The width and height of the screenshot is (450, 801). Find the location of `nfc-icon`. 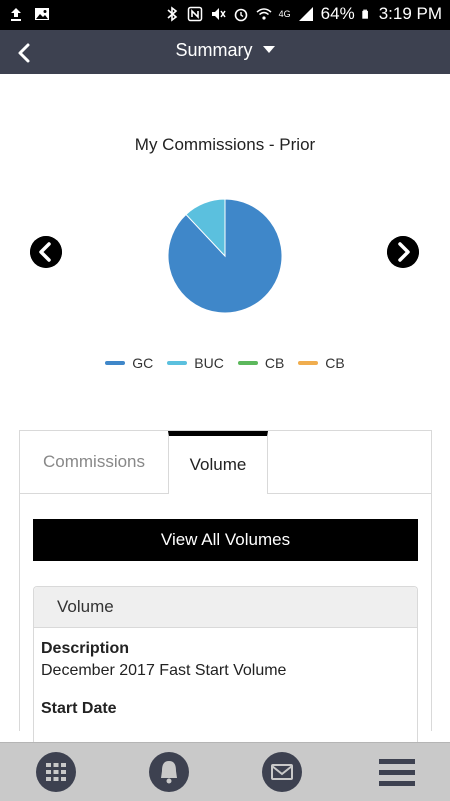

nfc-icon is located at coordinates (194, 14).